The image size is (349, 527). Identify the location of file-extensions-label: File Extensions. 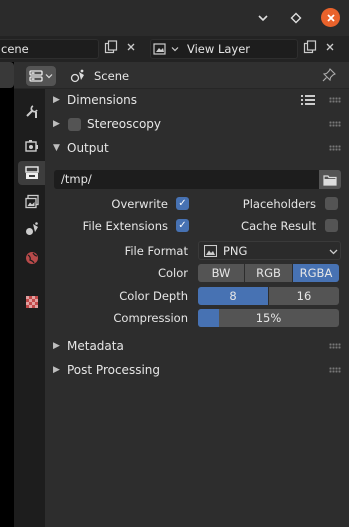
(125, 226).